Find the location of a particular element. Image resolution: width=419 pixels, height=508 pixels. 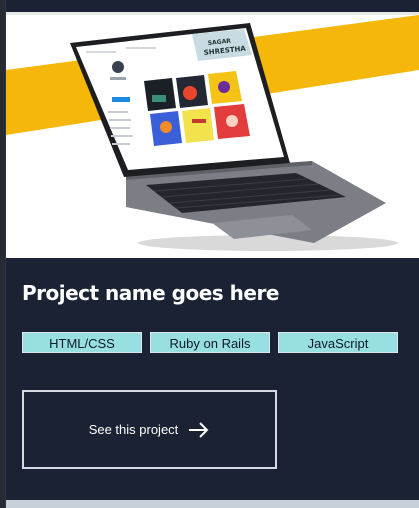

see-project-button: See this project is located at coordinates (149, 429).